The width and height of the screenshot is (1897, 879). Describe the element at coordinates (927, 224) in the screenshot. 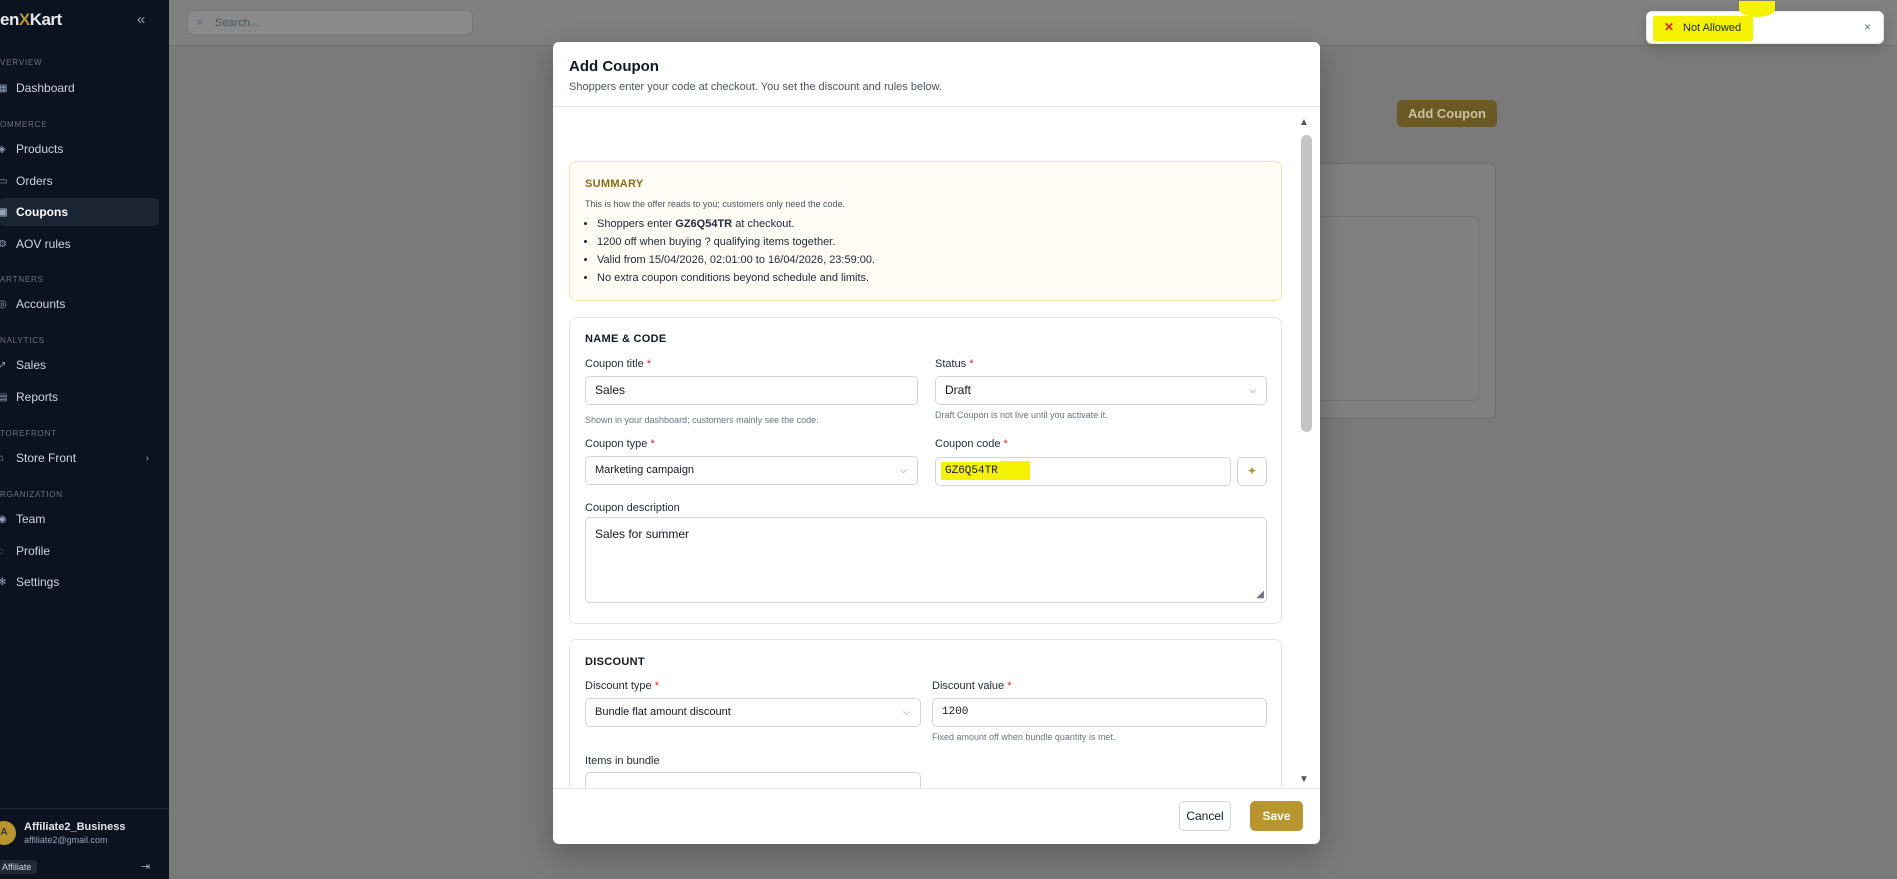

I see `summary-item: Shoppers enter GZ6Q54TR at checkout.` at that location.